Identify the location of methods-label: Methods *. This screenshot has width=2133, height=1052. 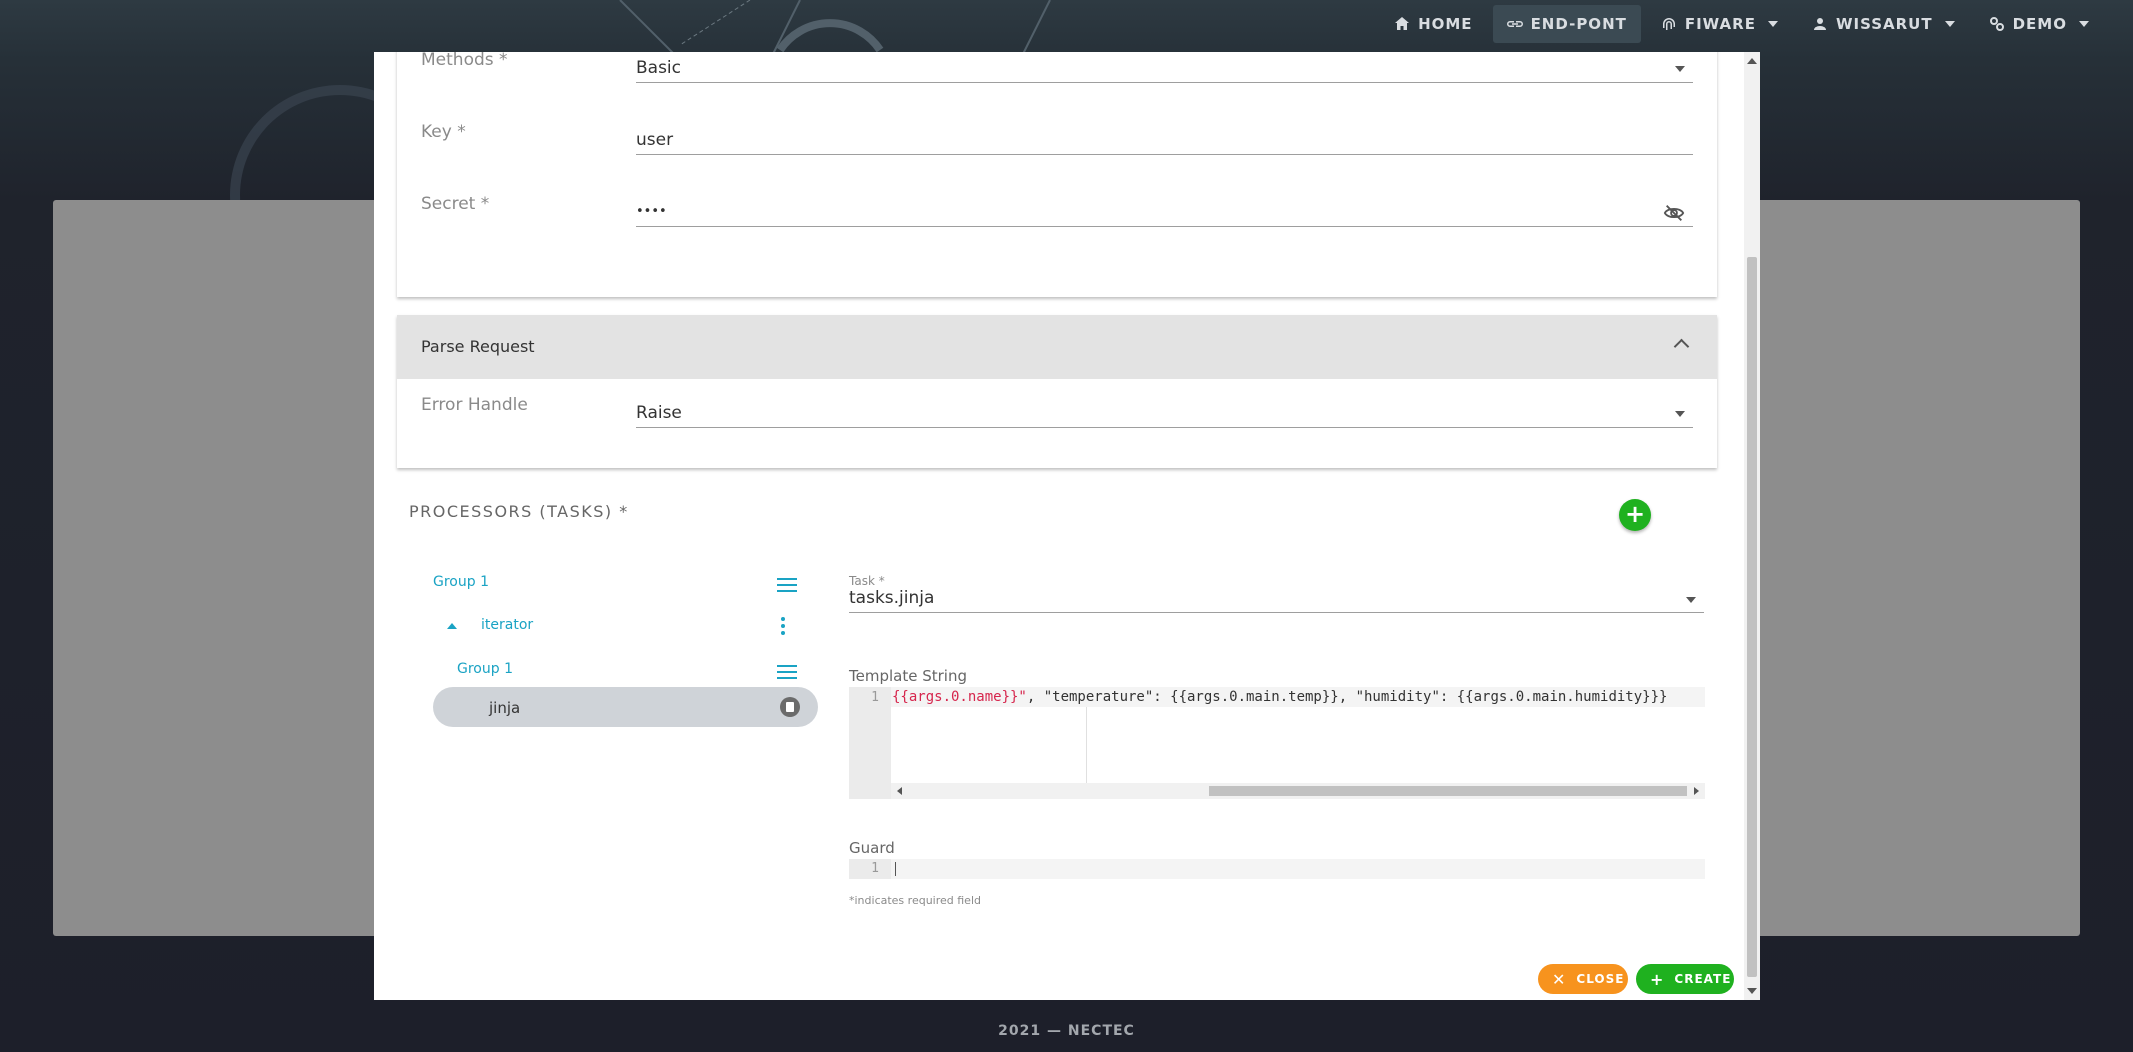
(464, 61).